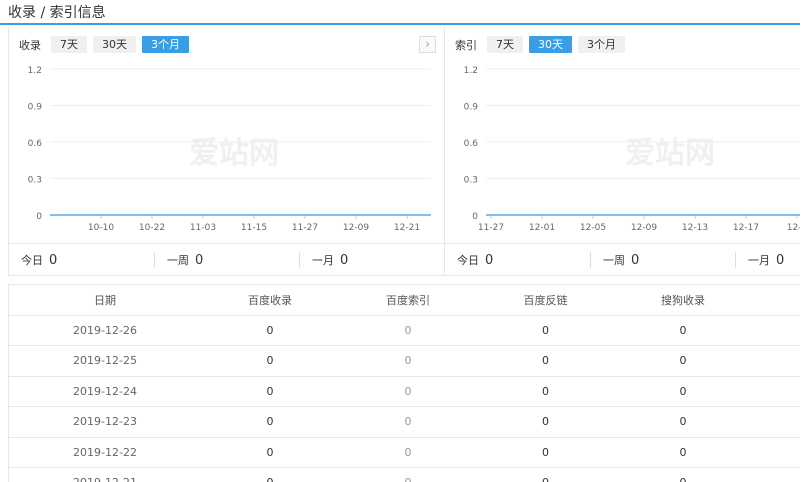 This screenshot has width=800, height=482. I want to click on date-cell: 2019-12-26, so click(105, 330).